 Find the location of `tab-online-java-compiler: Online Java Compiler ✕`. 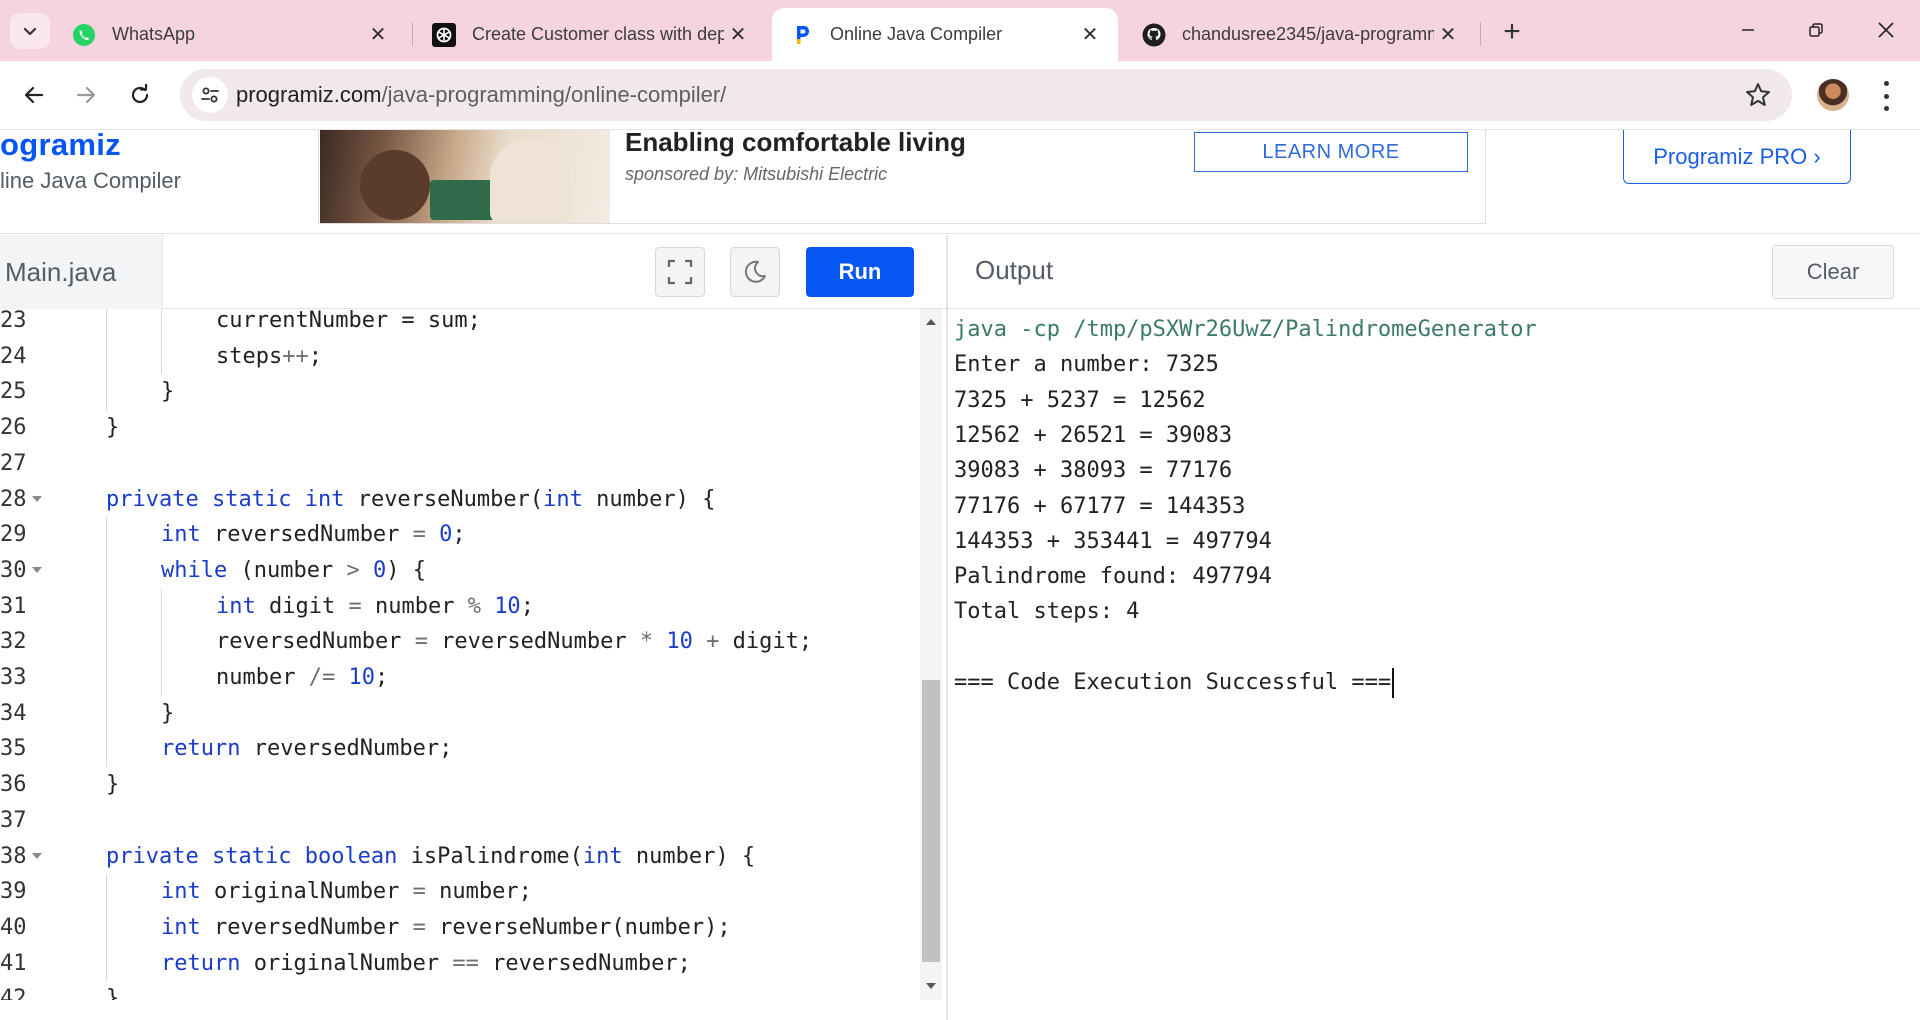

tab-online-java-compiler: Online Java Compiler ✕ is located at coordinates (945, 34).